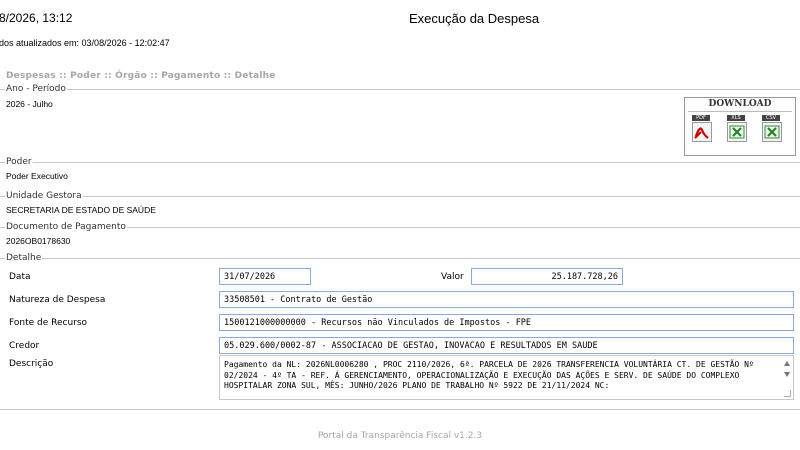  What do you see at coordinates (66, 227) in the screenshot?
I see `documento-legend: Documento de Pagamento` at bounding box center [66, 227].